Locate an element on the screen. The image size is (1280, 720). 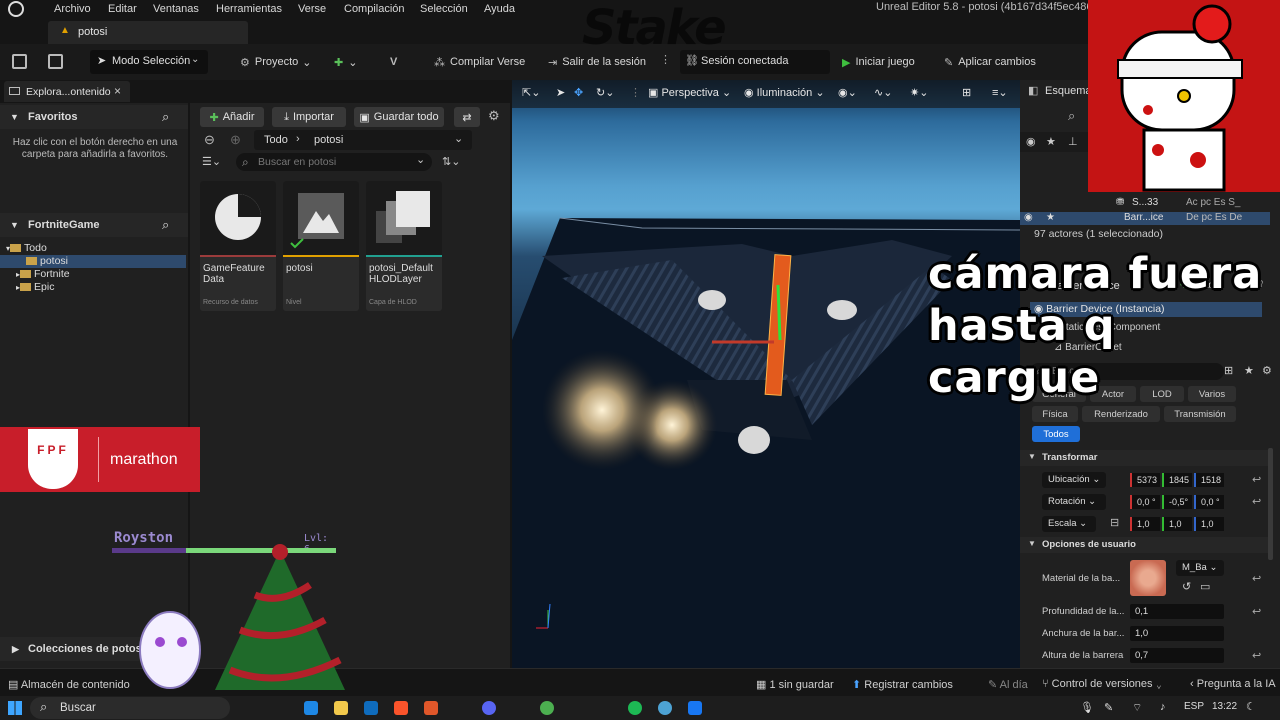
asset-search-input: ⌕ Buscar en potosi ⌄ is located at coordinates (334, 162).